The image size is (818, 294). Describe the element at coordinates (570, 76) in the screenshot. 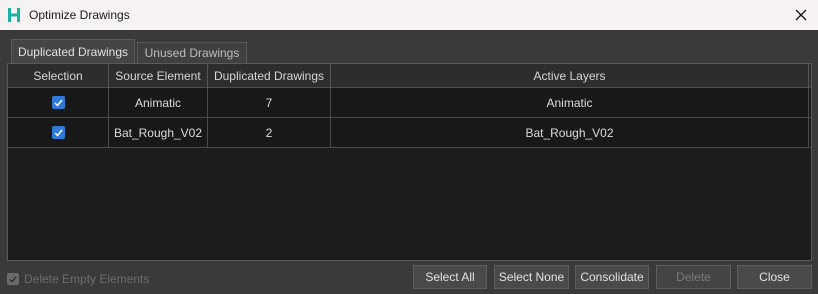

I see `column-header-active-layers: Active Layers` at that location.